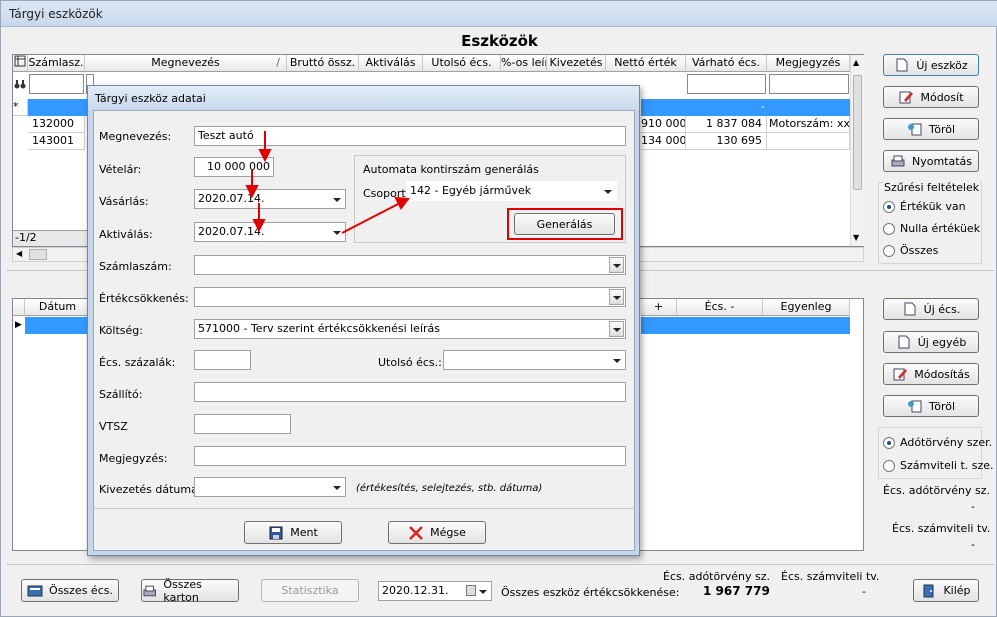  I want to click on arrow-vasarlas-head, so click(252, 192).